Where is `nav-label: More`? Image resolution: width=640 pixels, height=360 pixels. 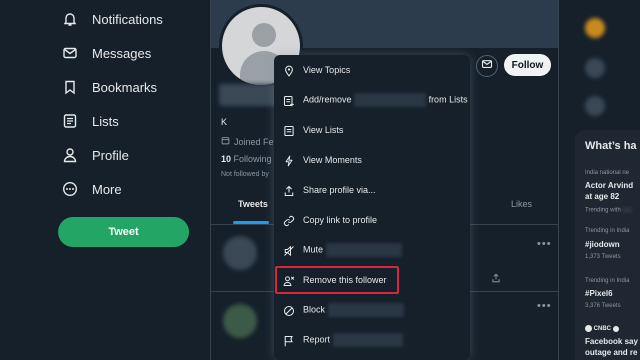
nav-label: More is located at coordinates (107, 189).